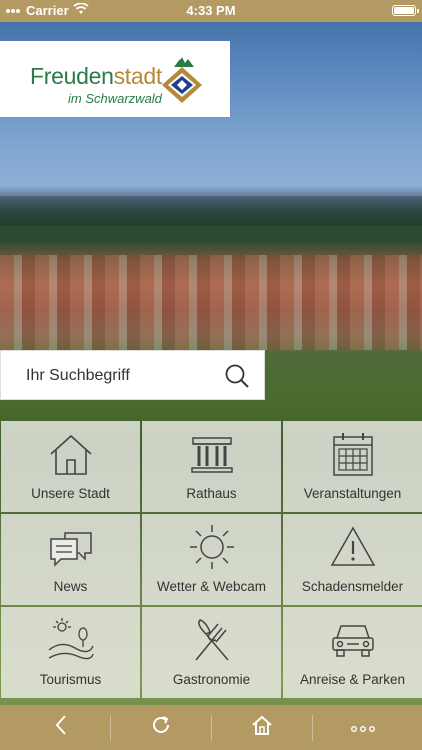 This screenshot has width=422, height=750. Describe the element at coordinates (352, 586) in the screenshot. I see `tile-label: Schadensmelder` at that location.